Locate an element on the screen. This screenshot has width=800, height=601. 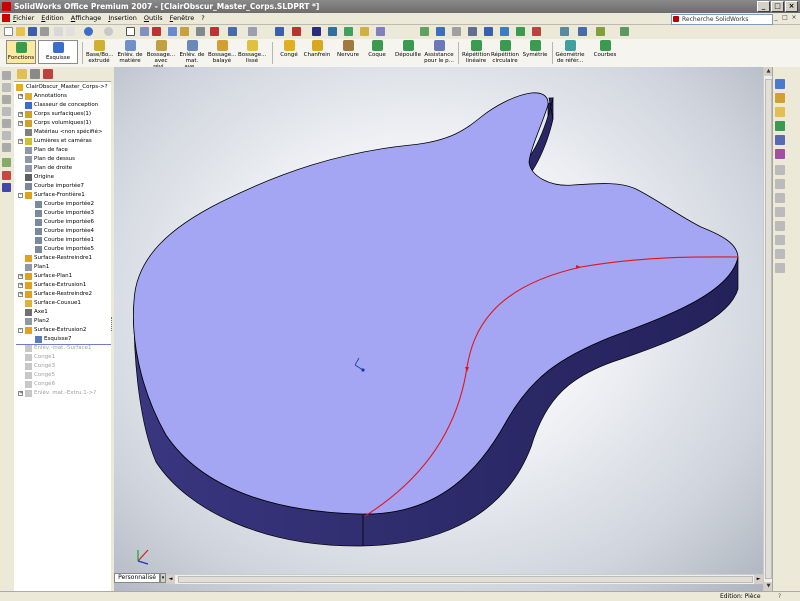
minimize-button: _ is located at coordinates (763, 6).